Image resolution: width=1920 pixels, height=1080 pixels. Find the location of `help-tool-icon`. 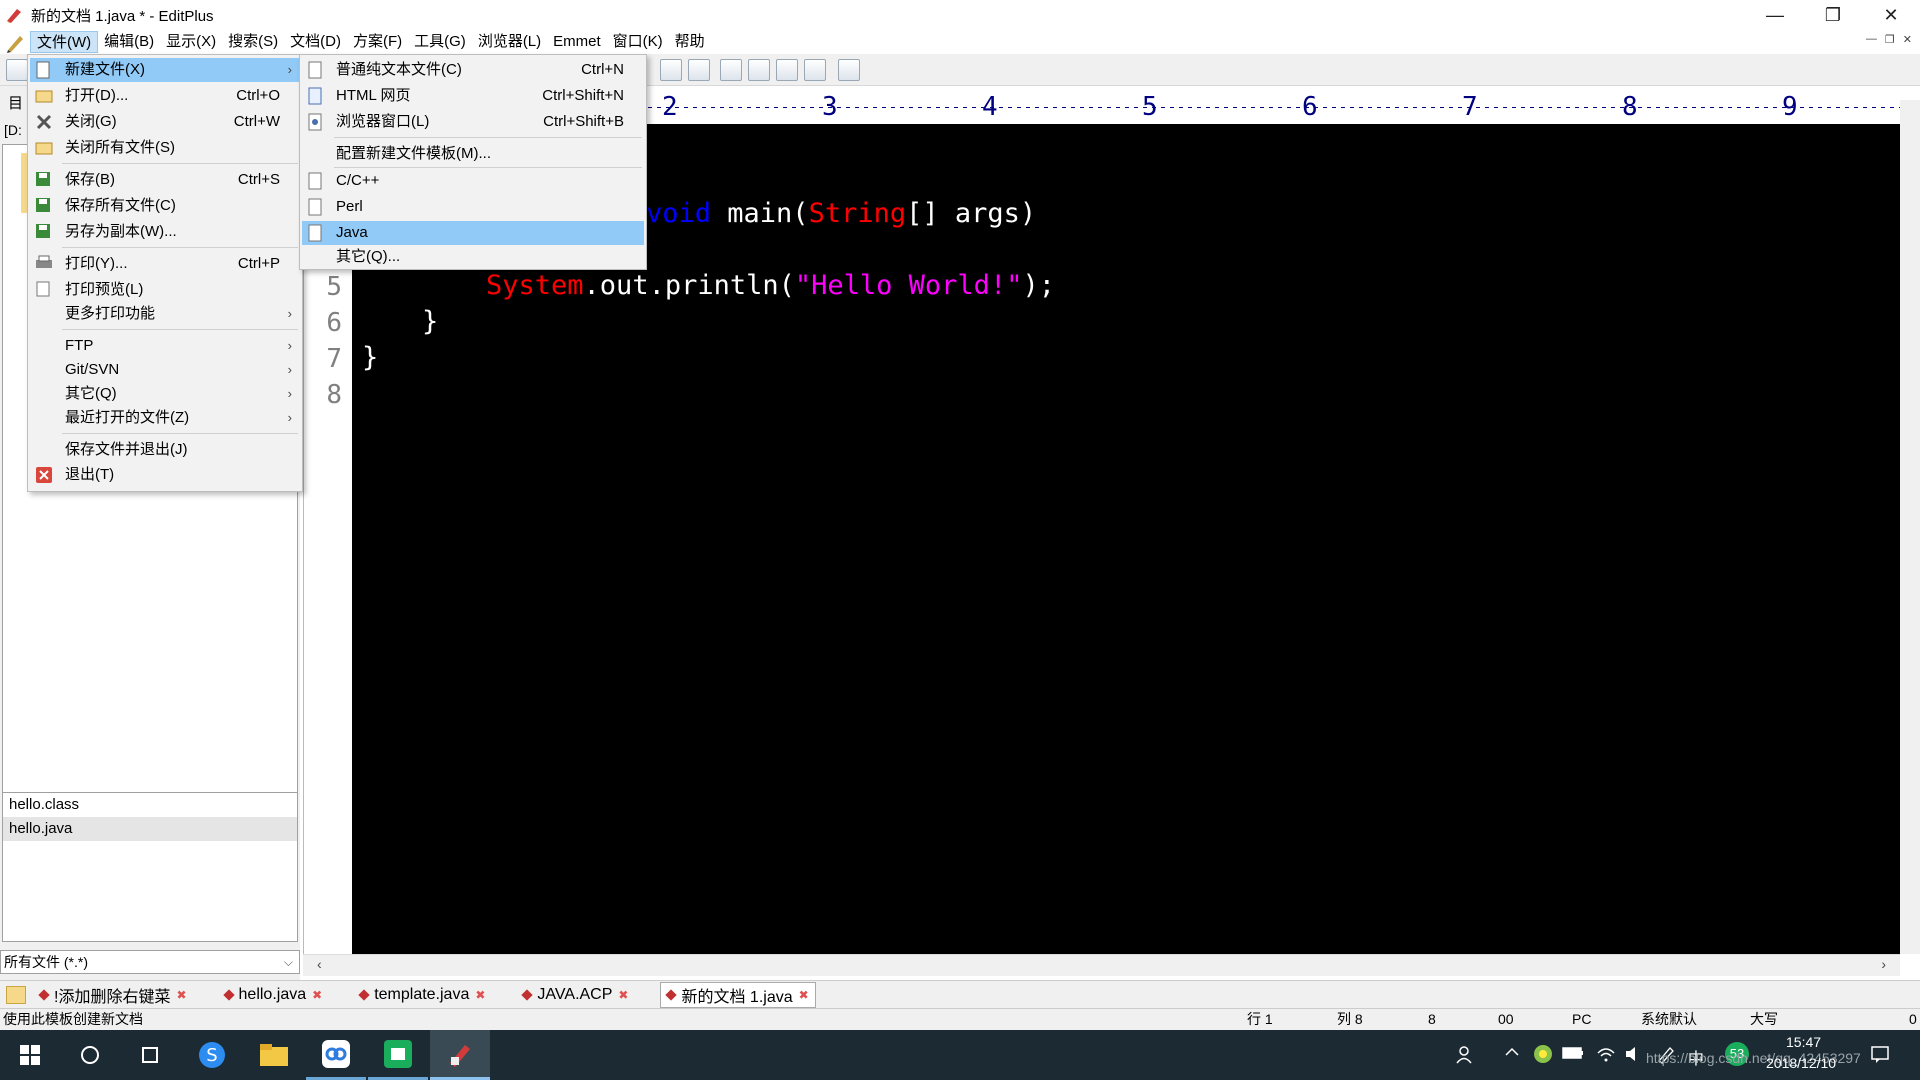

help-tool-icon is located at coordinates (849, 70).